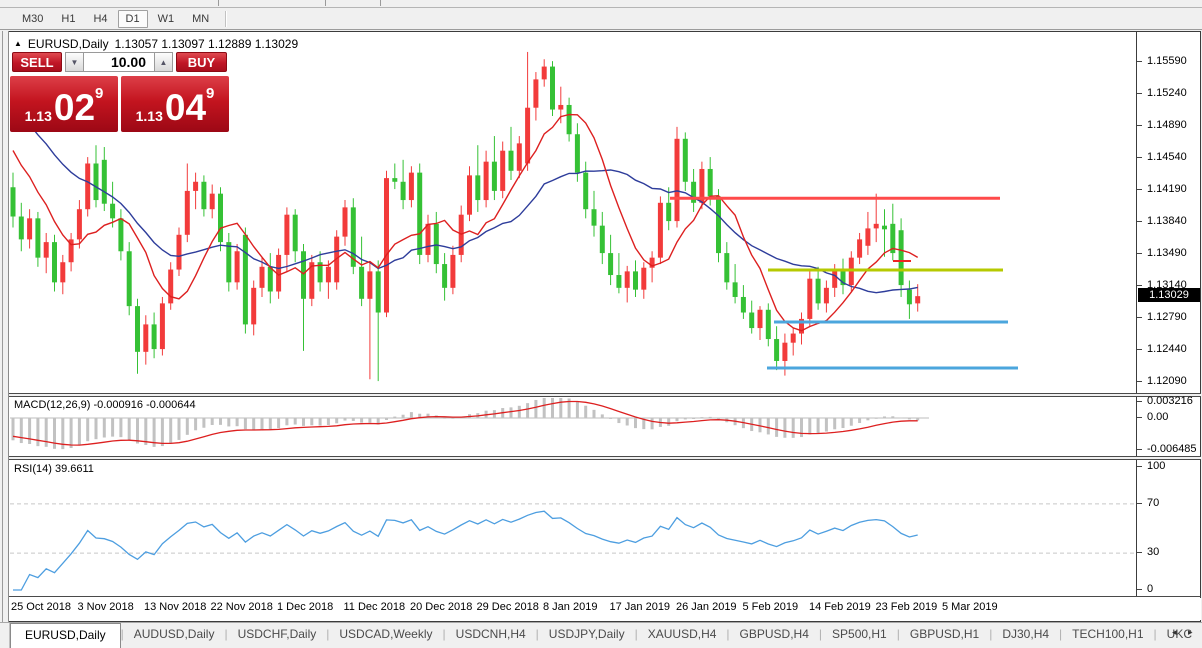 This screenshot has width=1202, height=648. I want to click on macd-axis-label: 0.003216, so click(1170, 400).